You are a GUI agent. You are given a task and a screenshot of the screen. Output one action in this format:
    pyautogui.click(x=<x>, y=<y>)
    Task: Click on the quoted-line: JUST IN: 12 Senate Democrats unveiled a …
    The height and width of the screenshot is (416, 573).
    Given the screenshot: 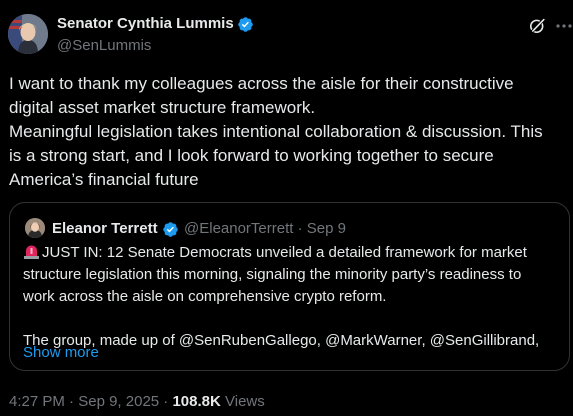 What is the action you would take?
    pyautogui.click(x=293, y=253)
    